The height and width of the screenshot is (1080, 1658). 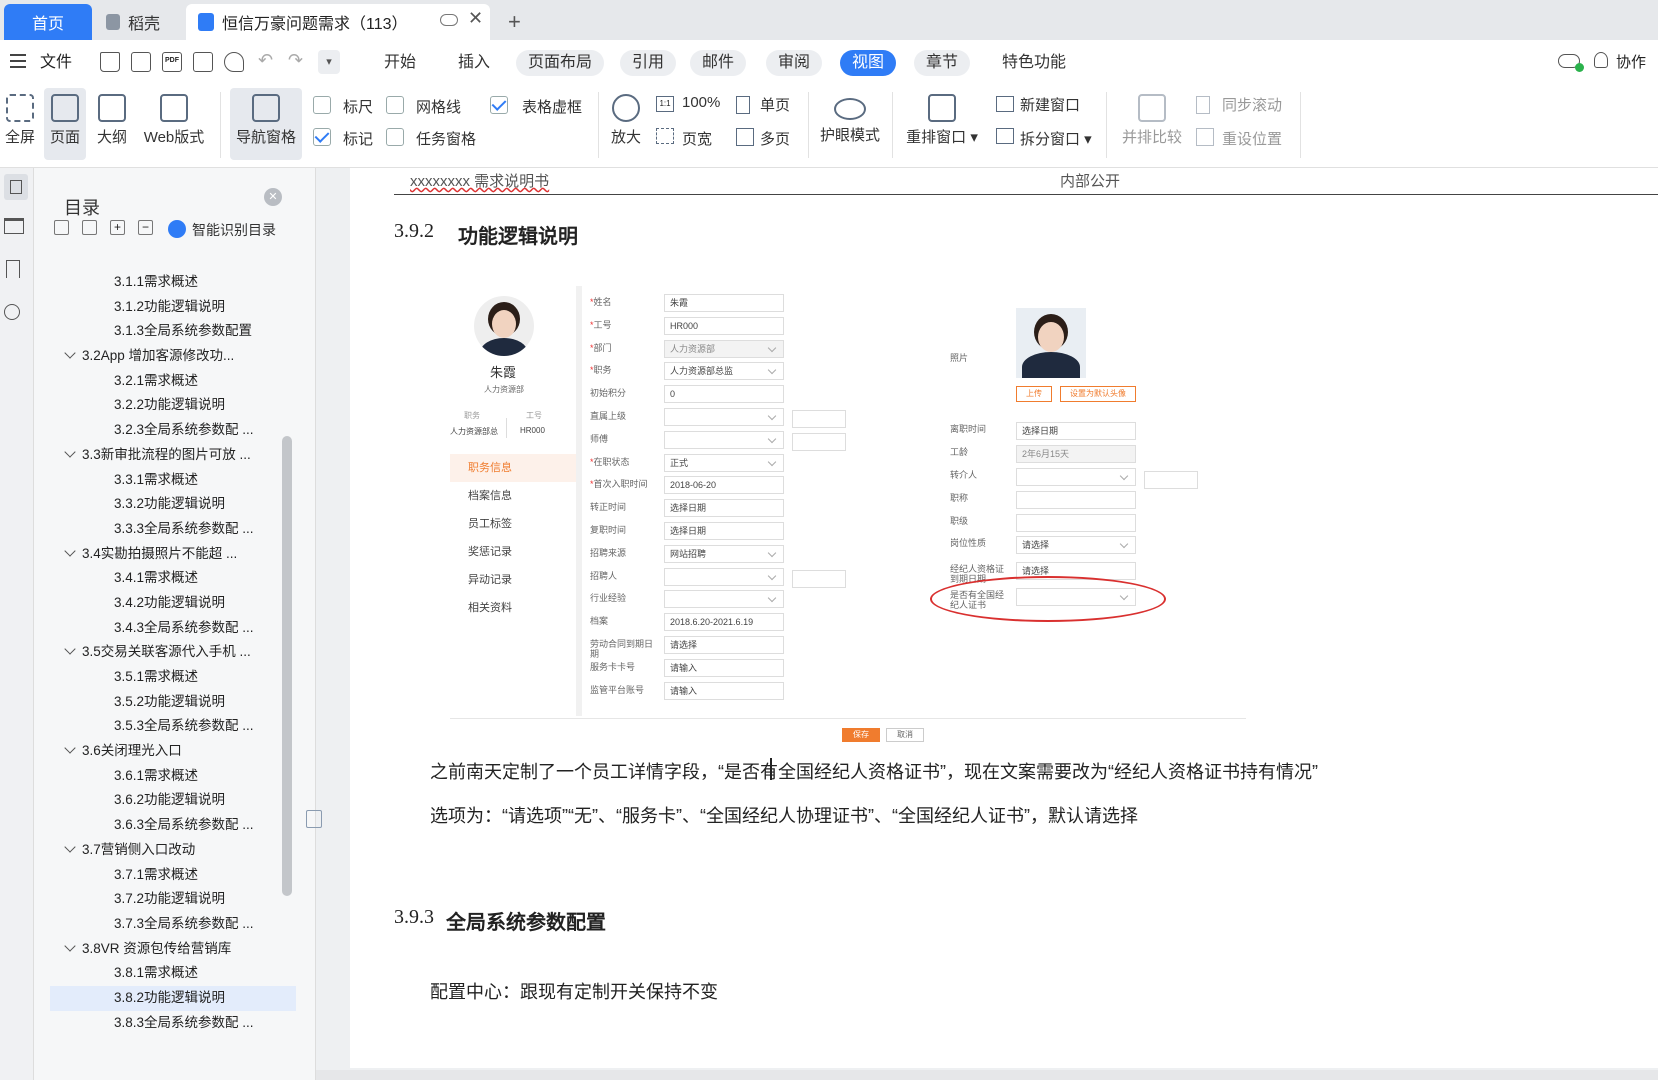 What do you see at coordinates (475, 18) in the screenshot?
I see `close-tab-icon: ✕` at bounding box center [475, 18].